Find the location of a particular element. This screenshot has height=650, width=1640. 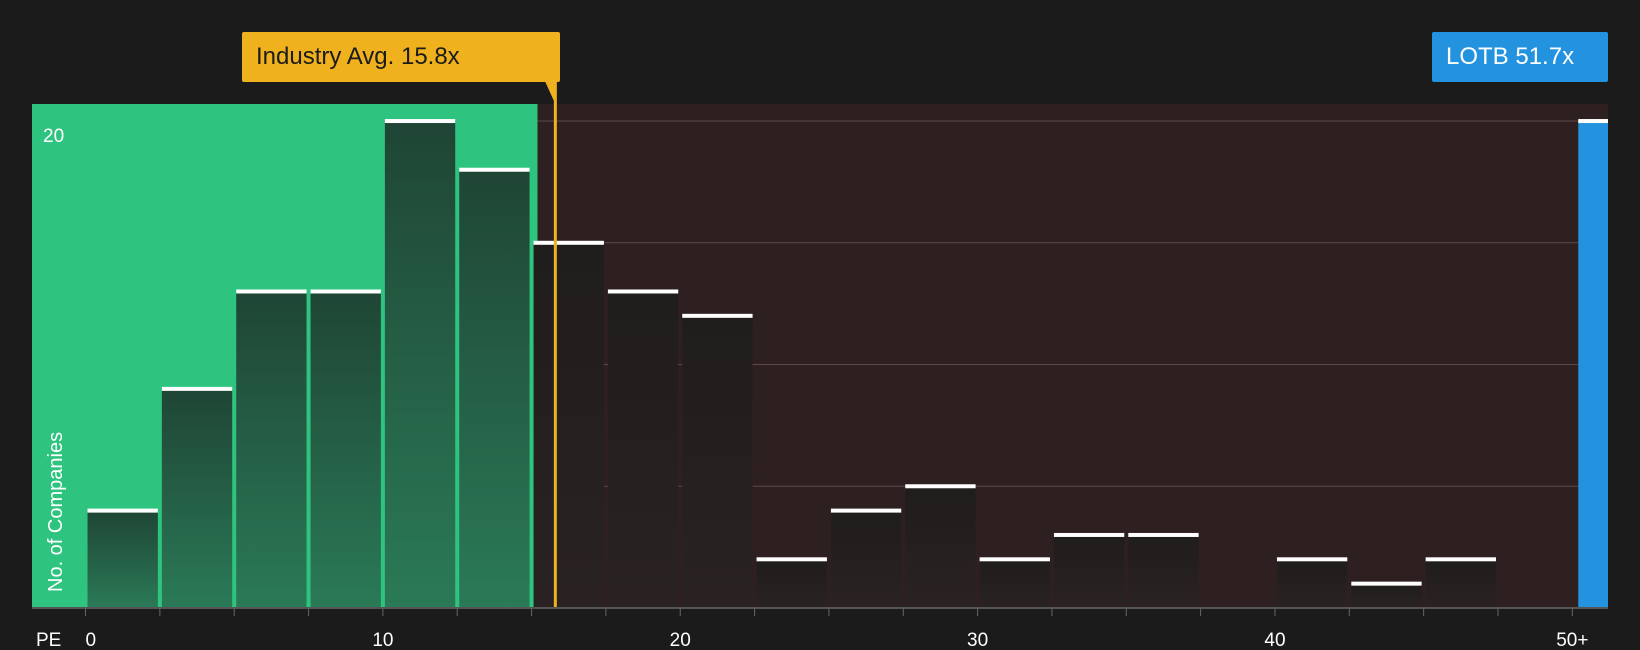

company-bar-cap is located at coordinates (1593, 121).